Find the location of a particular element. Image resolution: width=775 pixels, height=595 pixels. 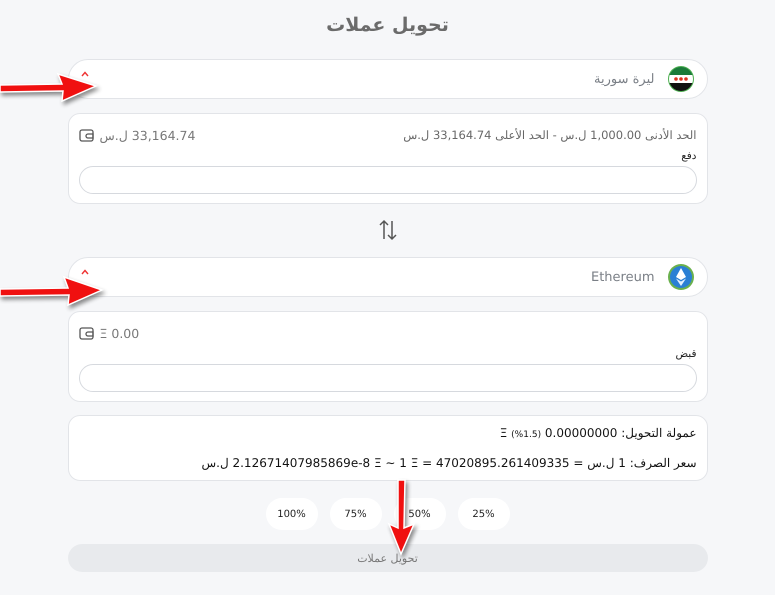

balance-text: 33,164.74 ل.س is located at coordinates (148, 135).